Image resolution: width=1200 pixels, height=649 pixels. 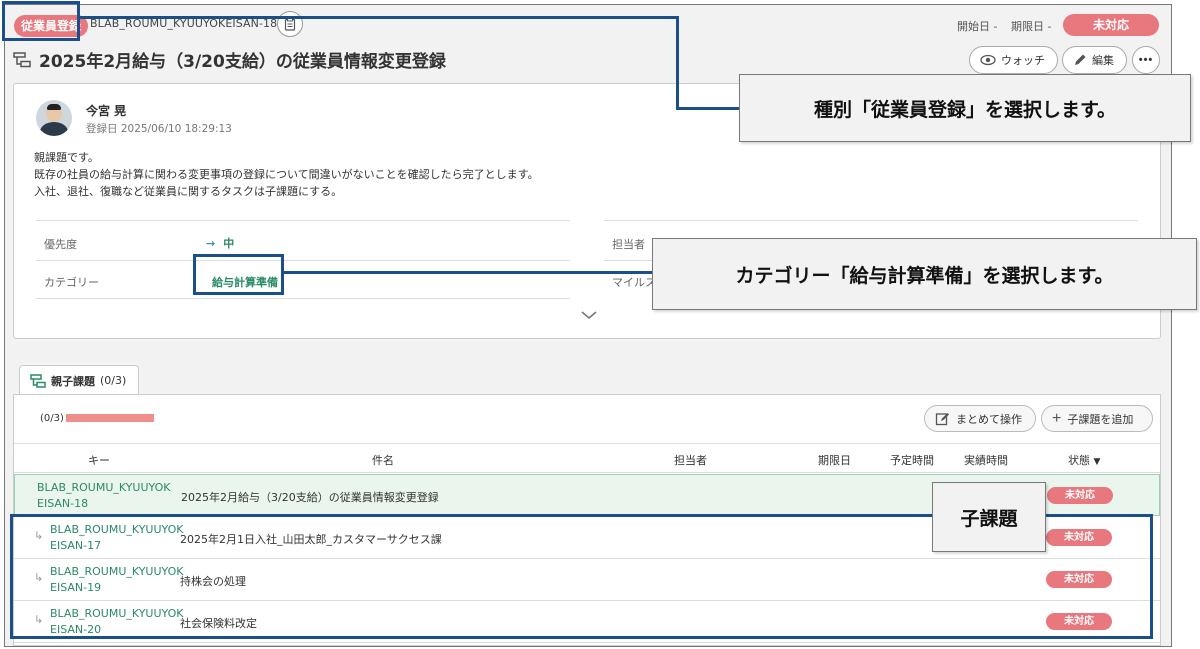 I want to click on progress-text: (0/3), so click(x=52, y=418).